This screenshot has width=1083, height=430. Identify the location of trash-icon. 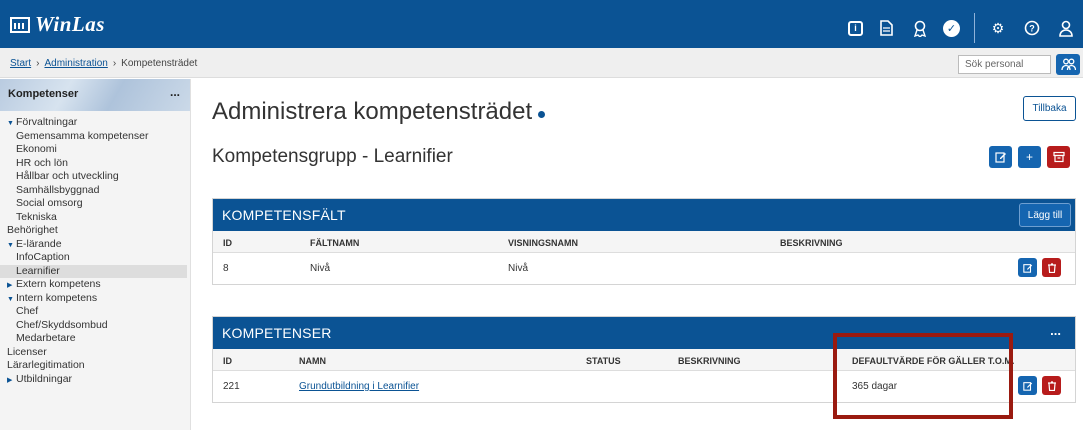
(1051, 267).